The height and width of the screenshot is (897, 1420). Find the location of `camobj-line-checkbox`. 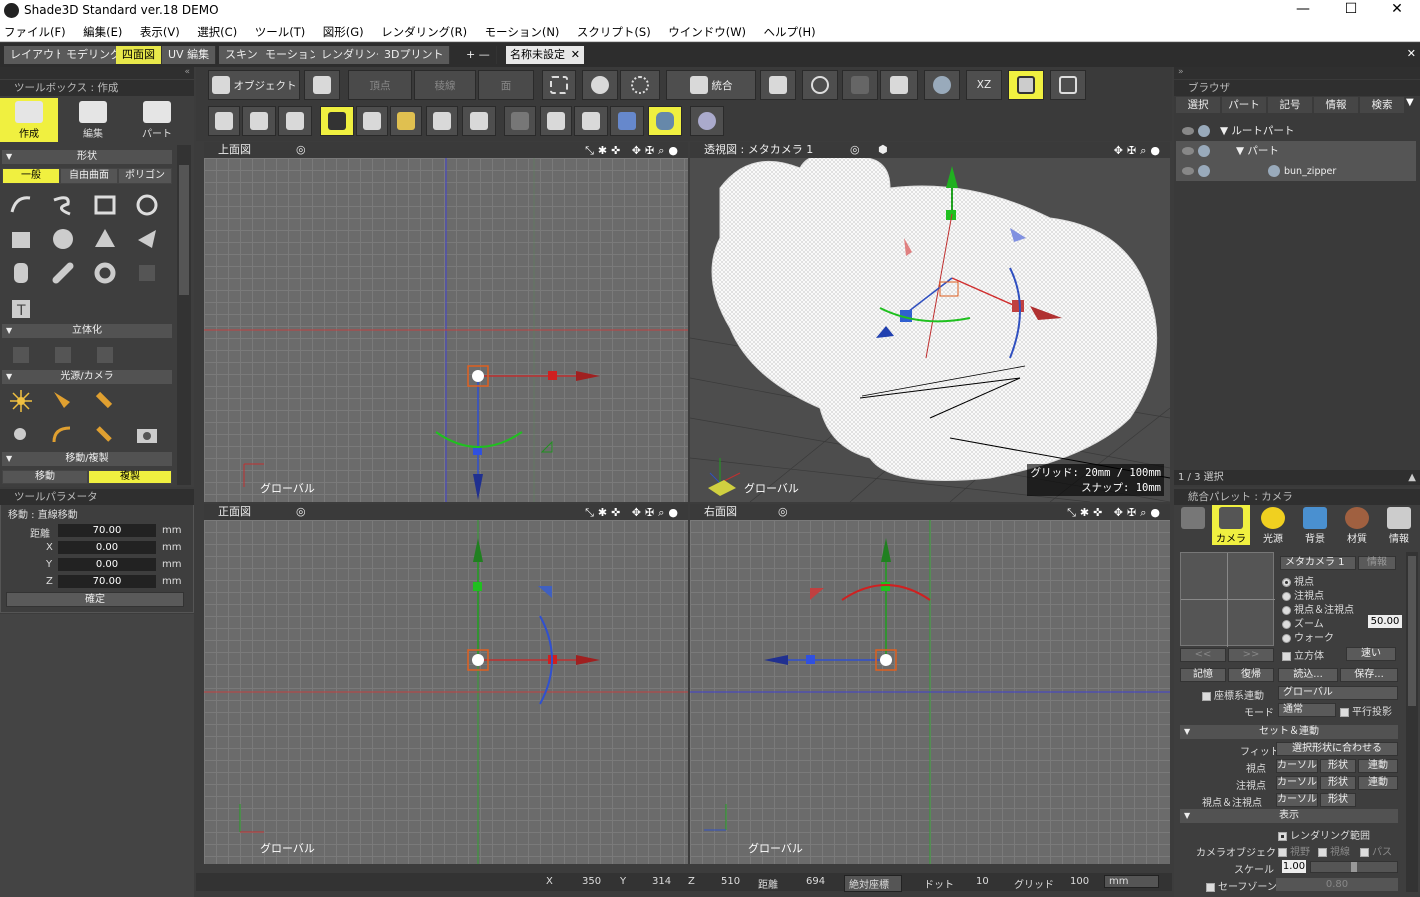

camobj-line-checkbox is located at coordinates (1322, 852).